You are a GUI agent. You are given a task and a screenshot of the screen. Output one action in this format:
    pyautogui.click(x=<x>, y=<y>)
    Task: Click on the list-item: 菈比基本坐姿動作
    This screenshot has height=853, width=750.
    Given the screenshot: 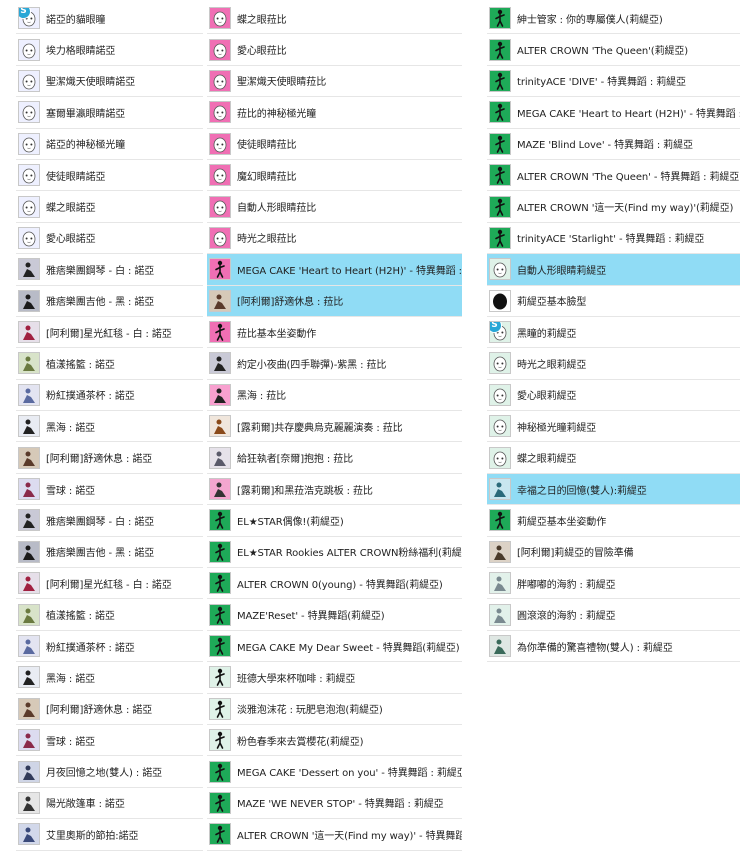 What is the action you would take?
    pyautogui.click(x=334, y=333)
    